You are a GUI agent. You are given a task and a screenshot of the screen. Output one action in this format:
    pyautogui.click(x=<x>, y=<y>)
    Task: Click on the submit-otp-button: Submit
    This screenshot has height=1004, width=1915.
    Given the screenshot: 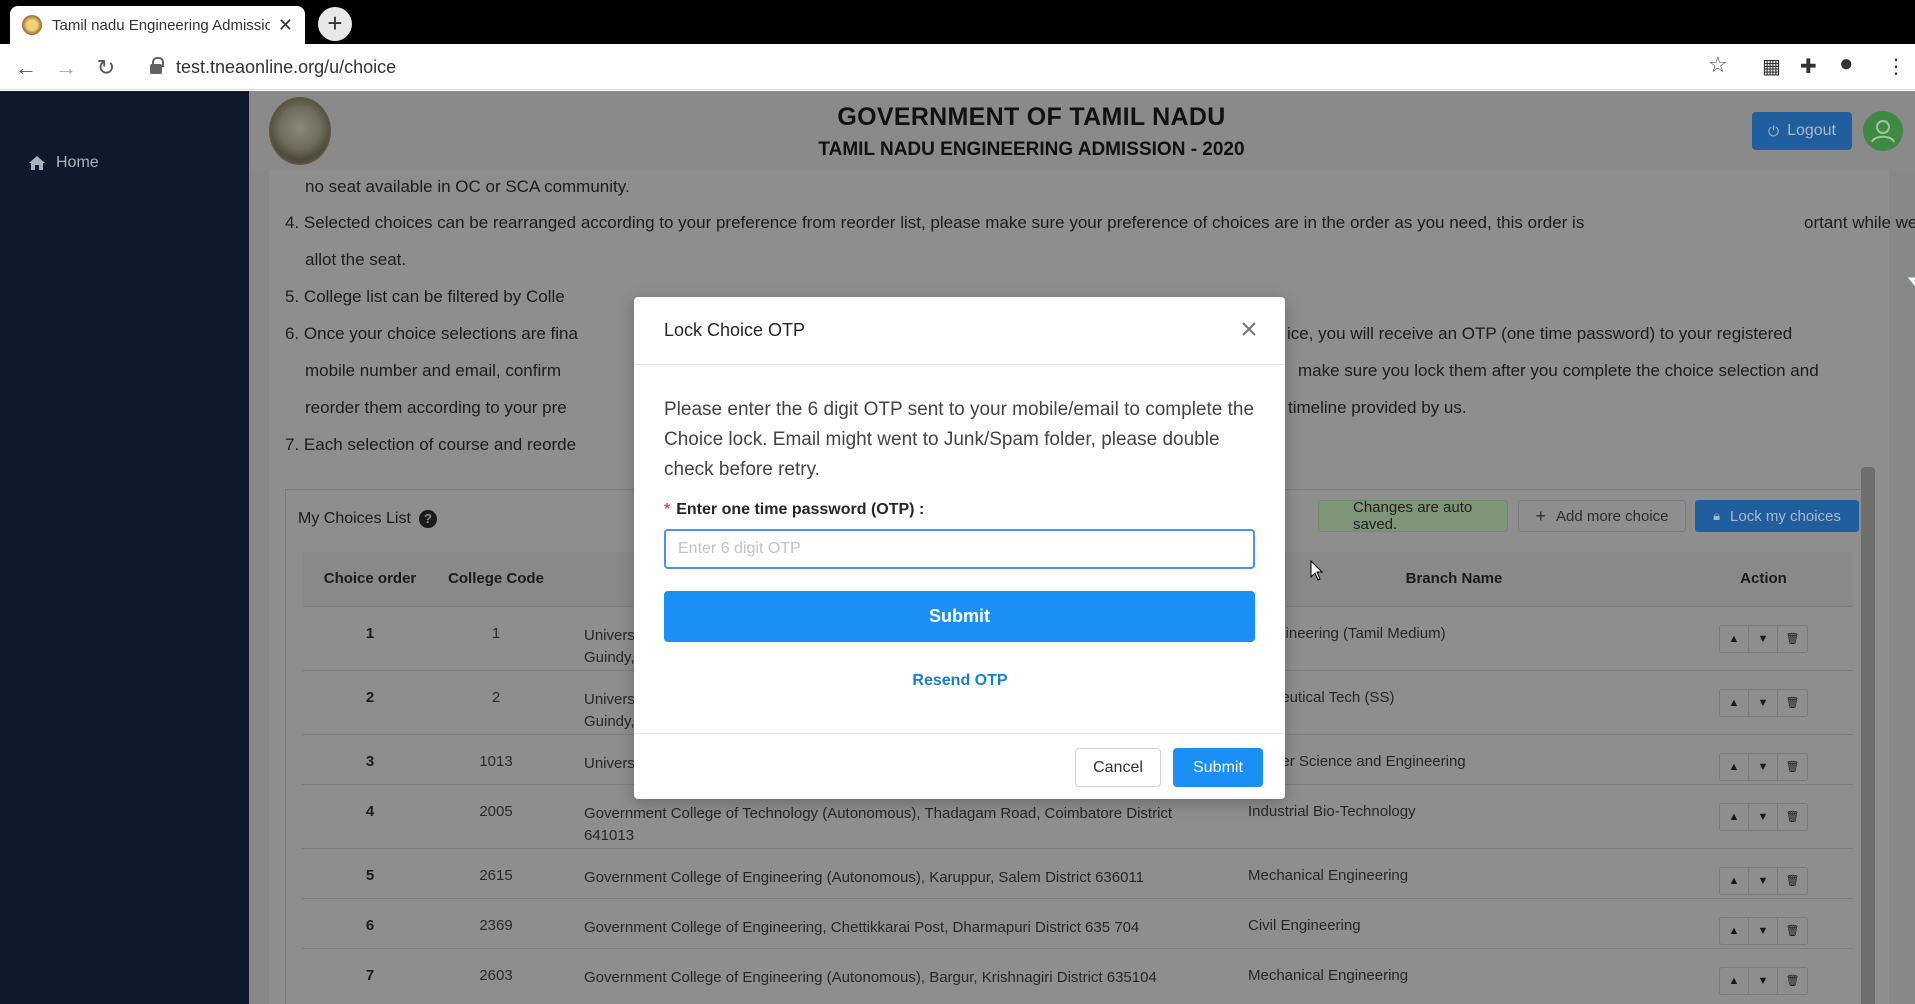 What is the action you would take?
    pyautogui.click(x=959, y=616)
    